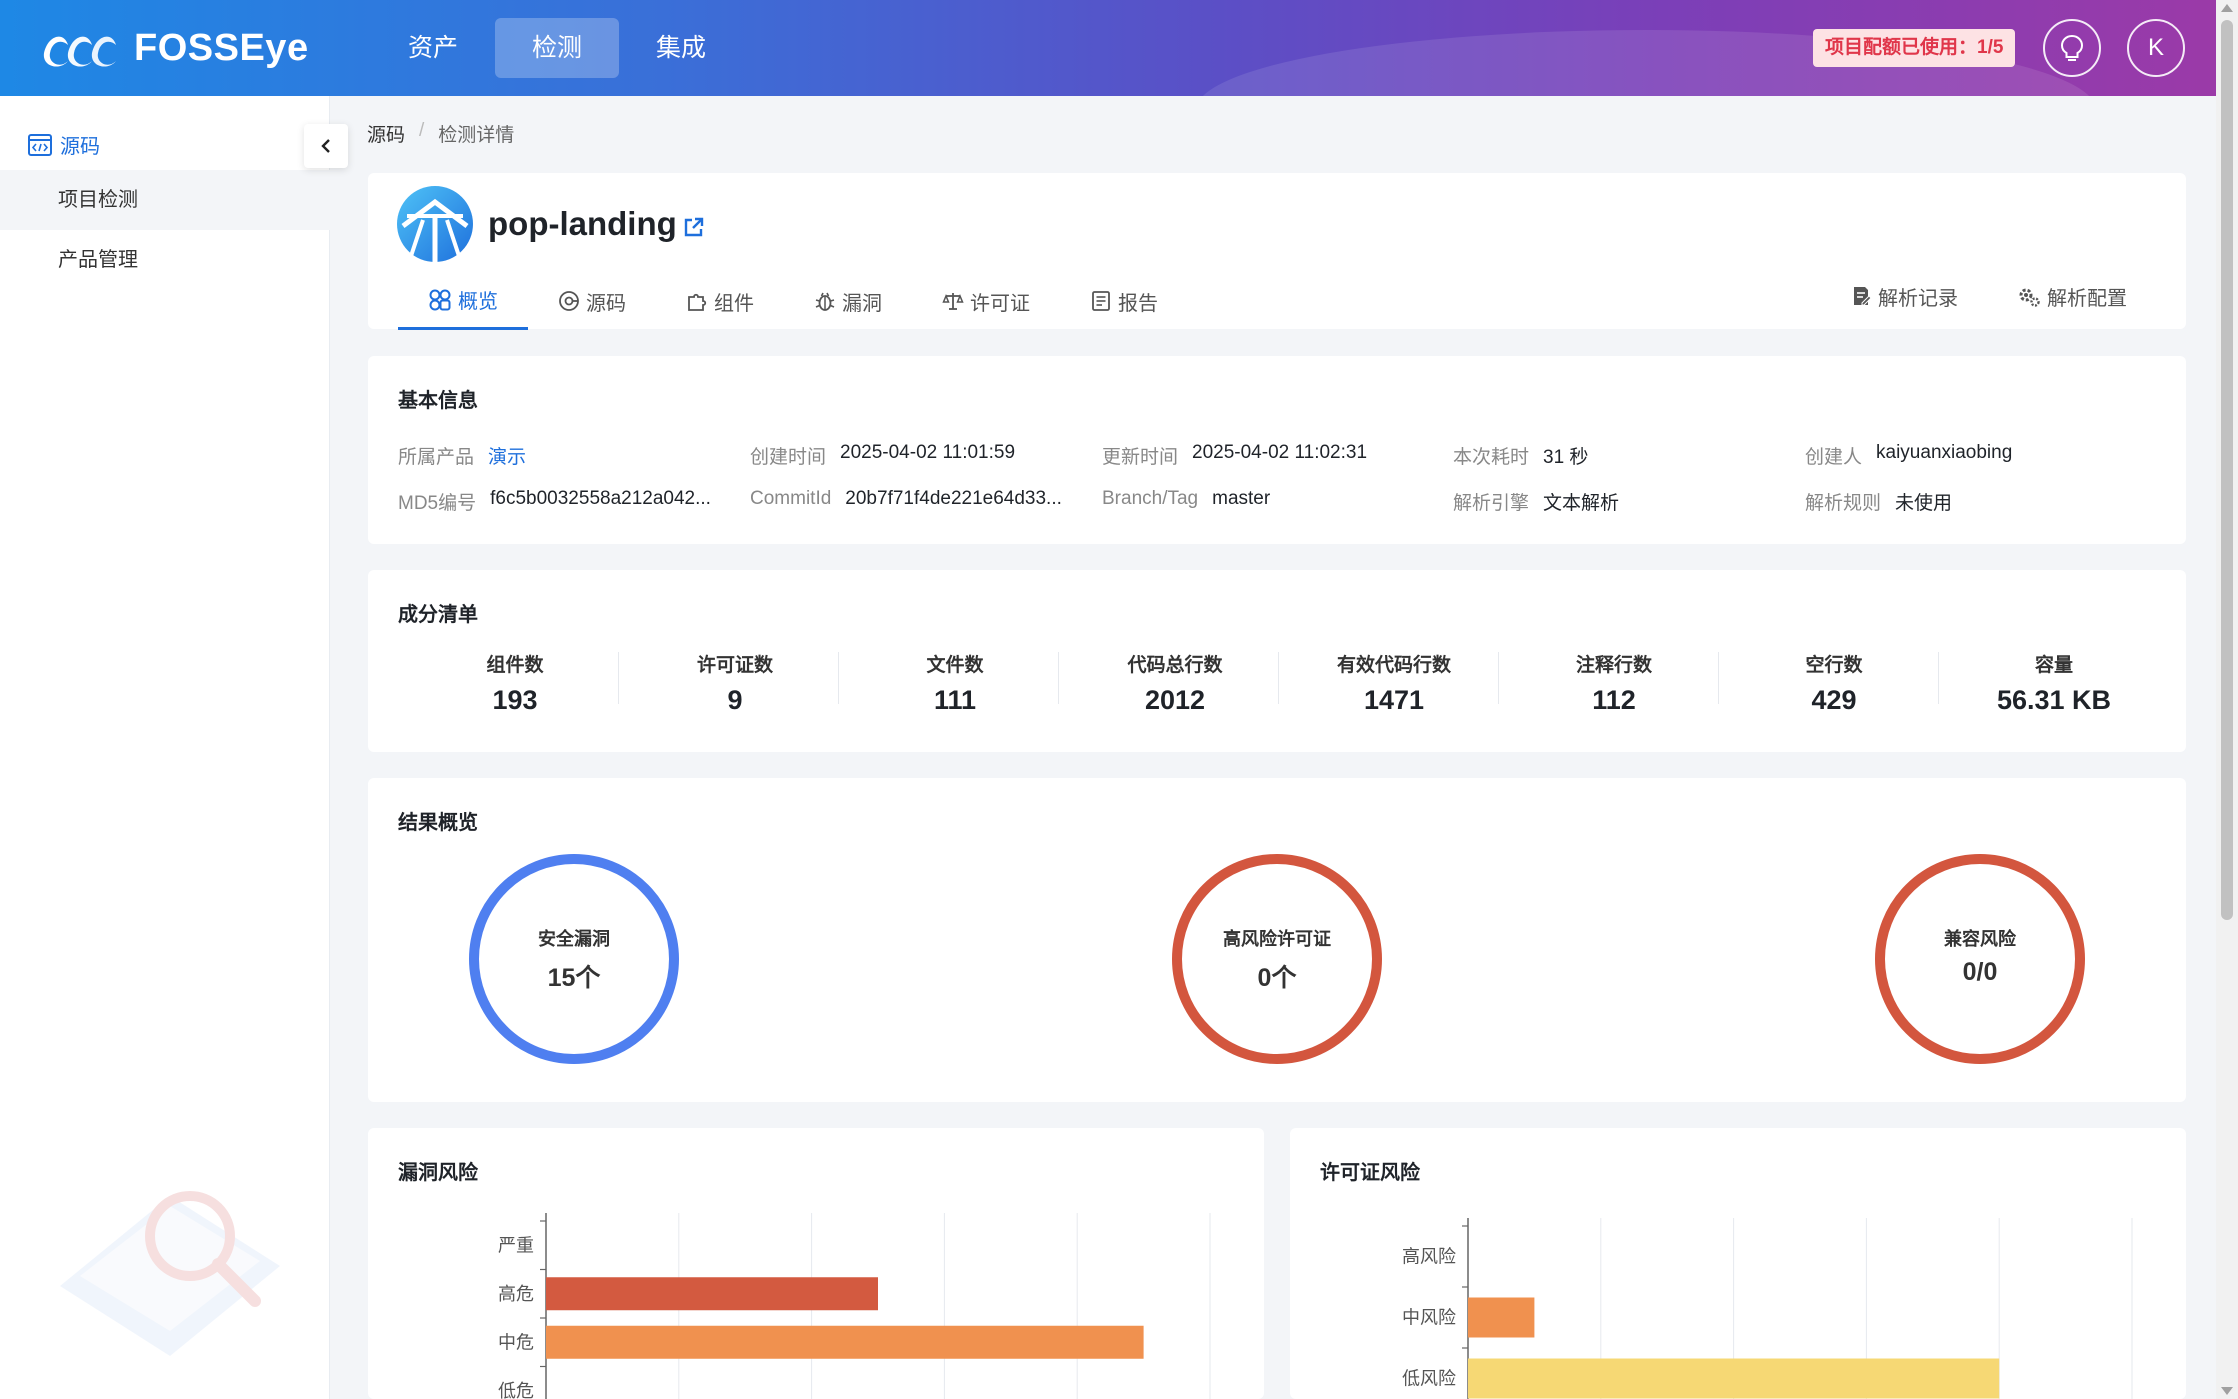  I want to click on parse-config-button: 解析配置, so click(2072, 296).